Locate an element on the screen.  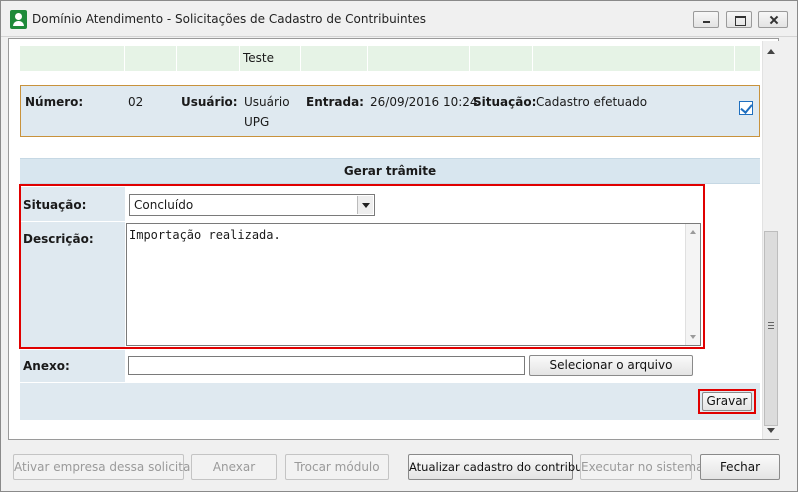
save-strip is located at coordinates (390, 401).